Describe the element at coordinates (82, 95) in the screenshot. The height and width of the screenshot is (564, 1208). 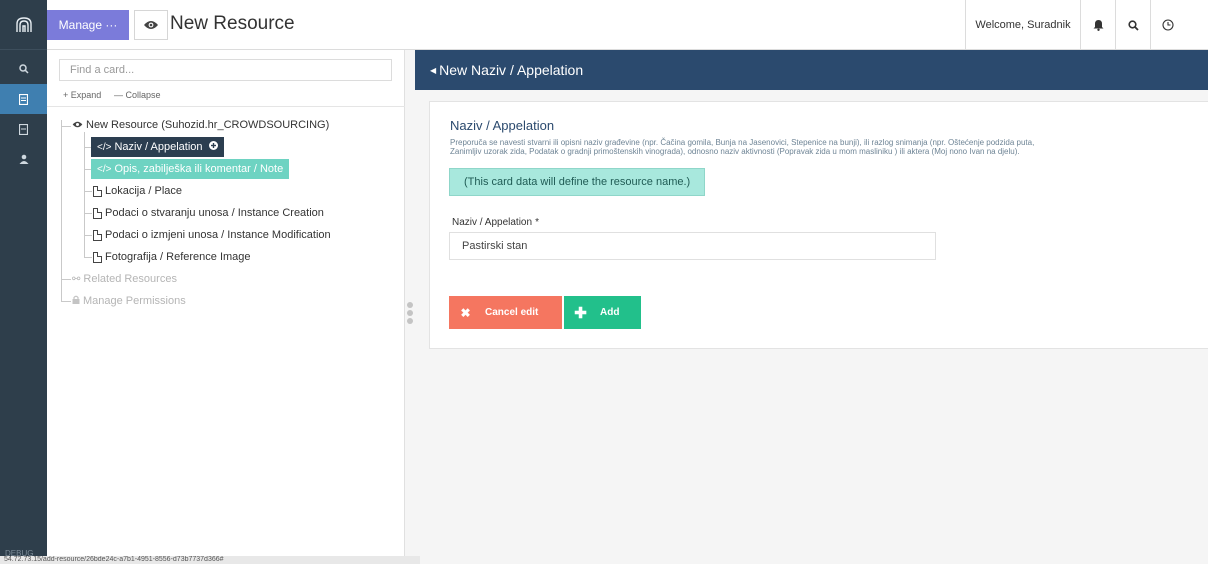
I see `expand-button: + Expand` at that location.